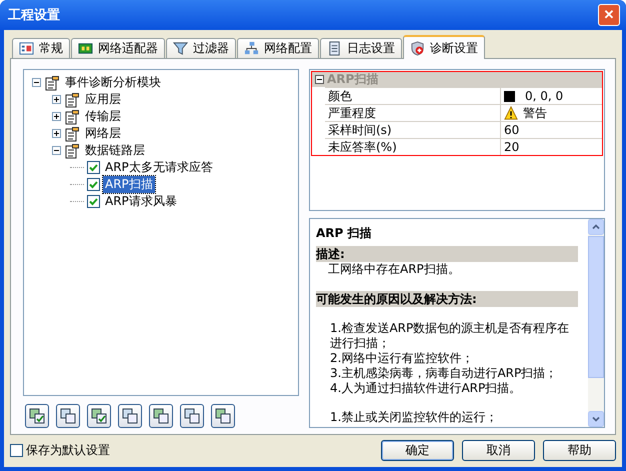 Image resolution: width=626 pixels, height=471 pixels. Describe the element at coordinates (401, 358) in the screenshot. I see `description-text: 2.网络中运行有监控软件；` at that location.